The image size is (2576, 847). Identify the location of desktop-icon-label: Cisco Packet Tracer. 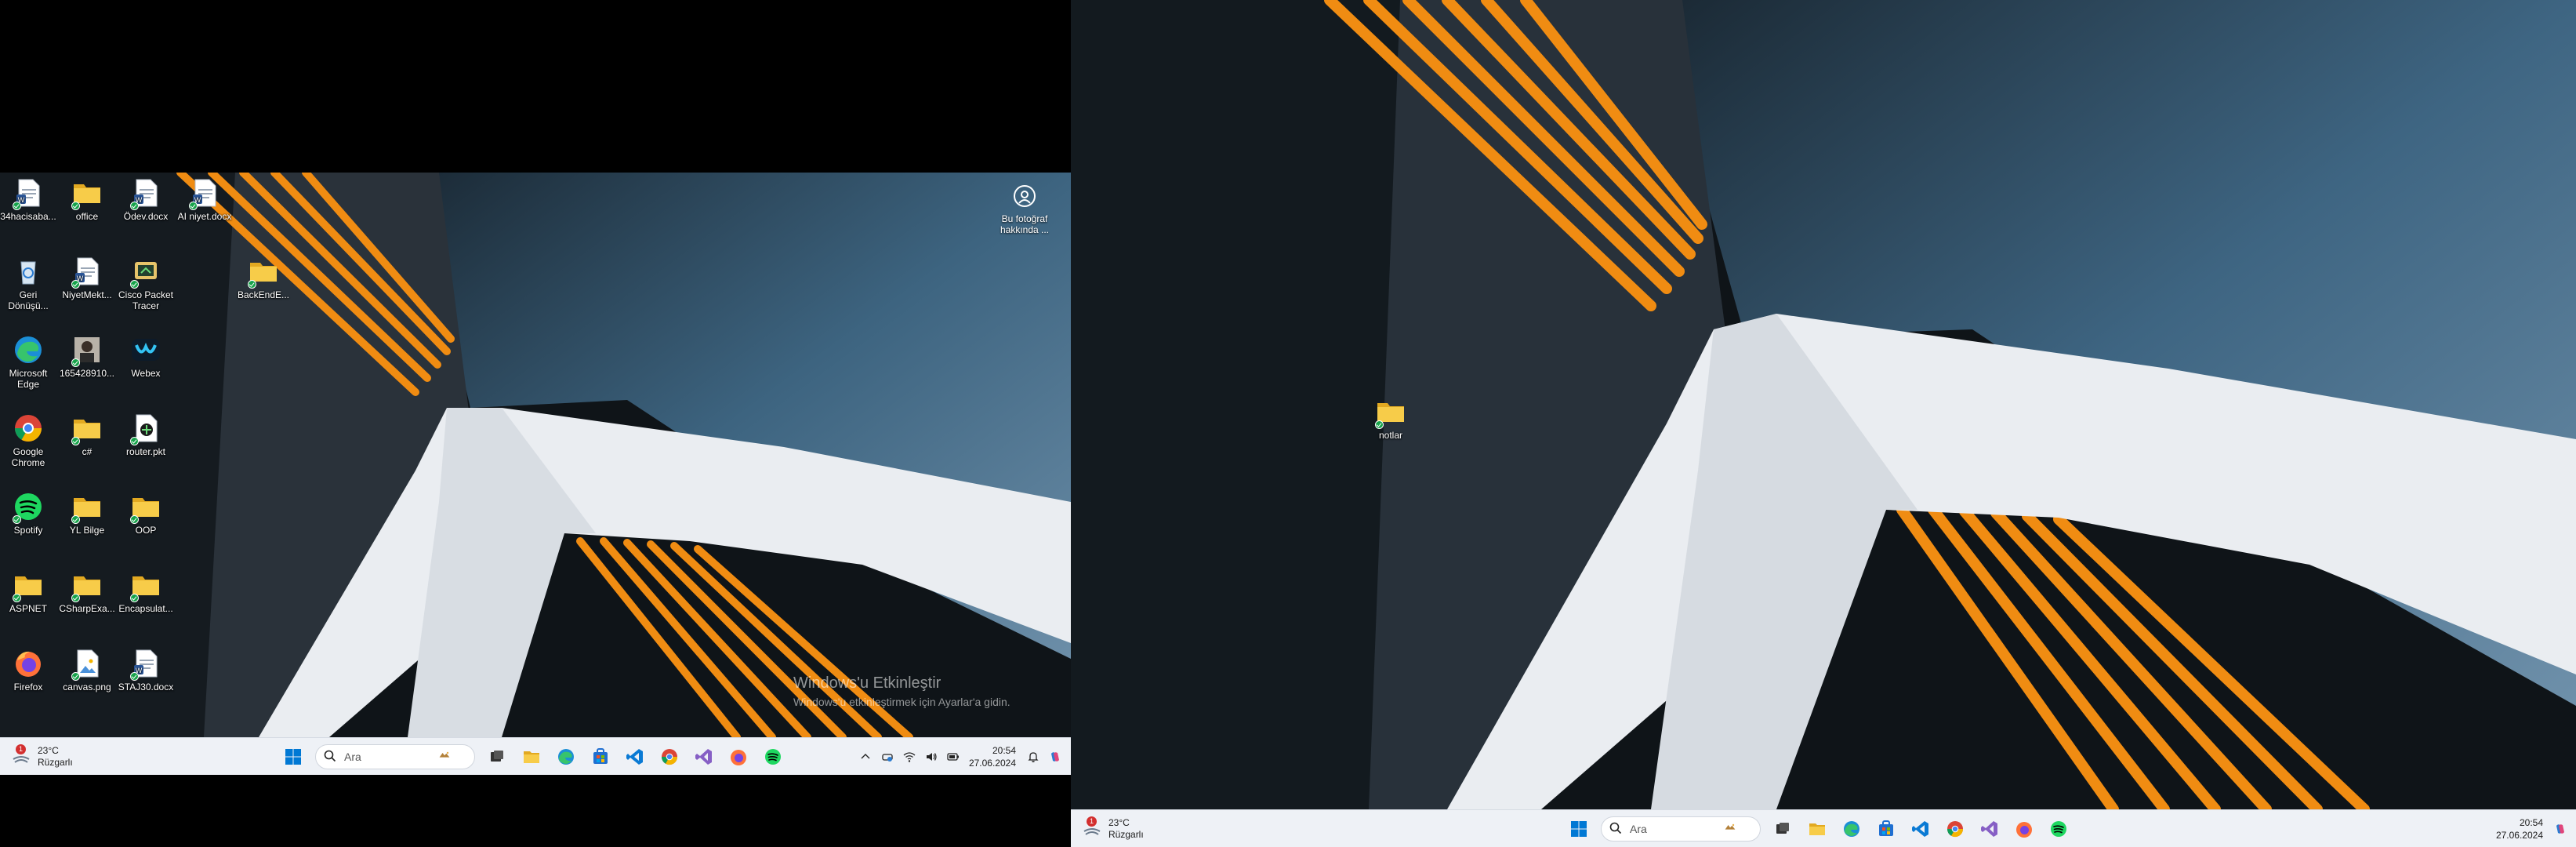
(146, 300).